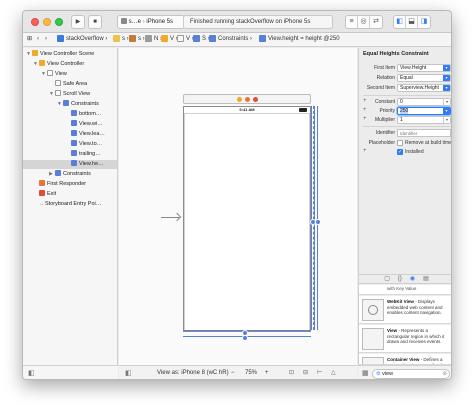  I want to click on breadcrumb-constraints: Constraints ›, so click(230, 39).